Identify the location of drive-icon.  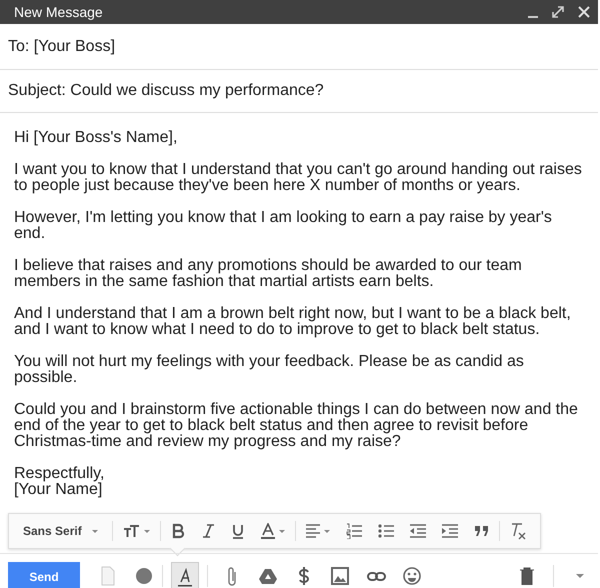
(268, 576).